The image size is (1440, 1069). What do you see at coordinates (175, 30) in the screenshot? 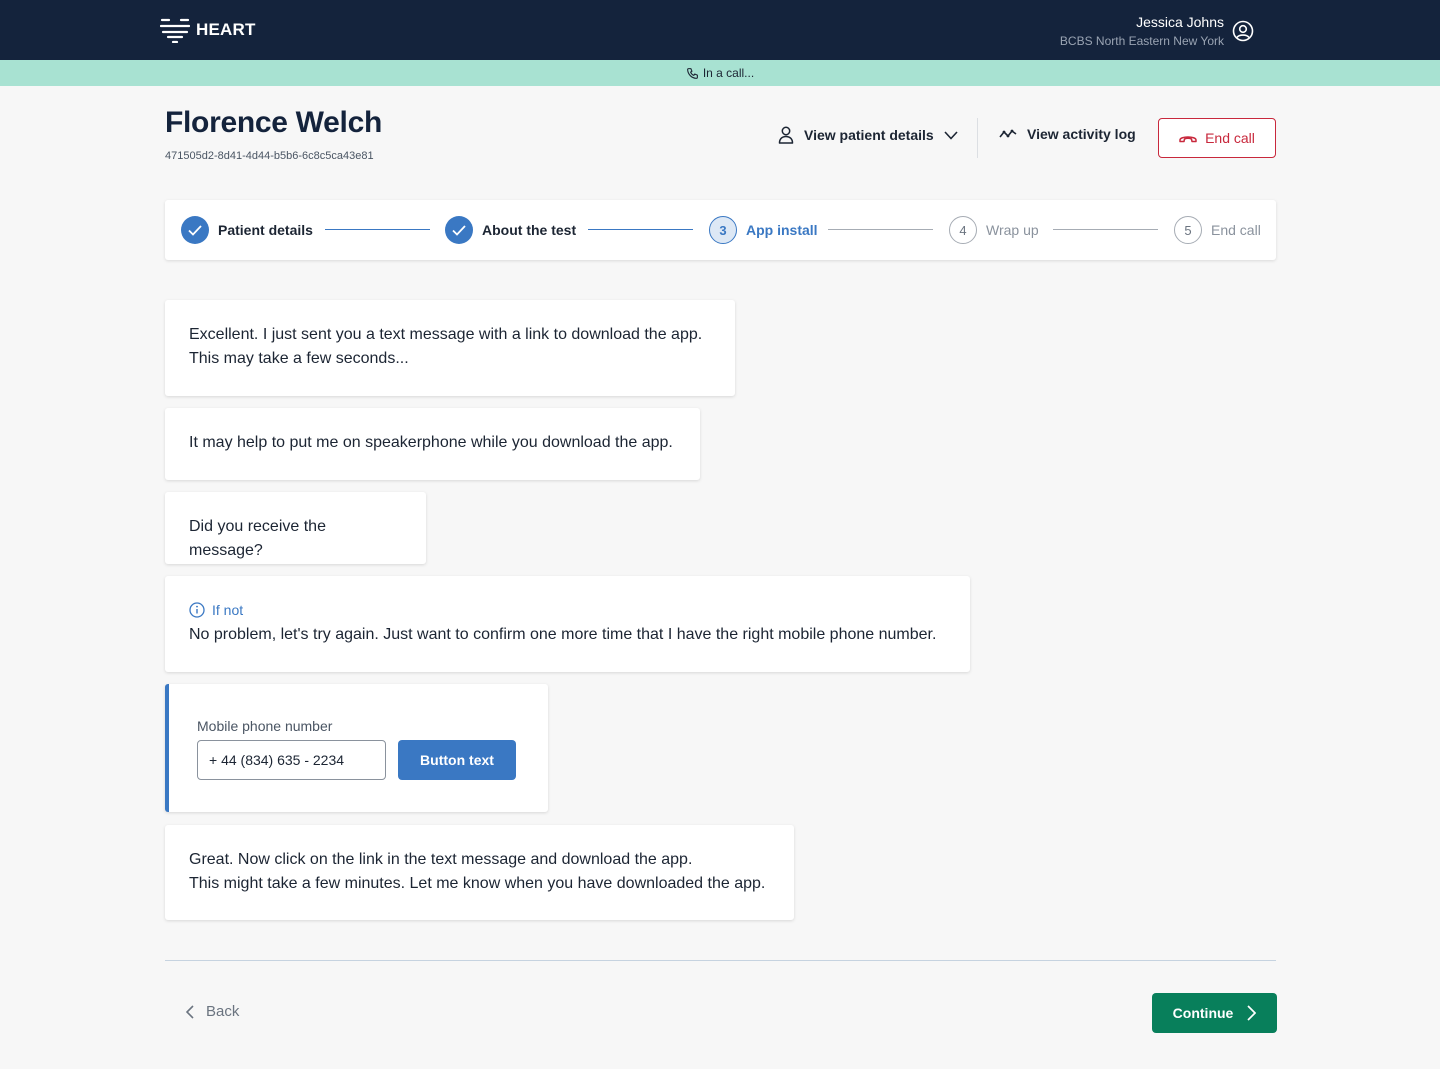
I see `heart-logo-icon` at bounding box center [175, 30].